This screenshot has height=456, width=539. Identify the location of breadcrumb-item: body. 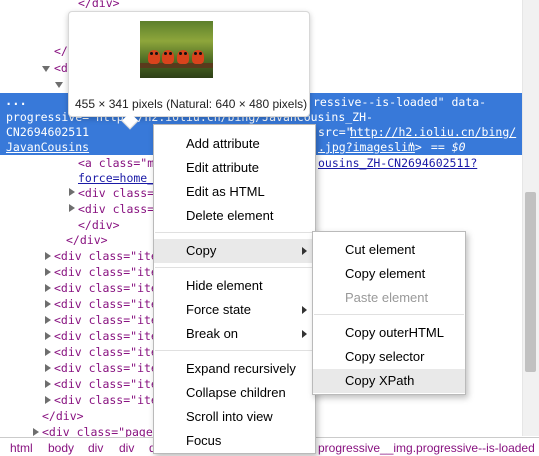
(61, 448).